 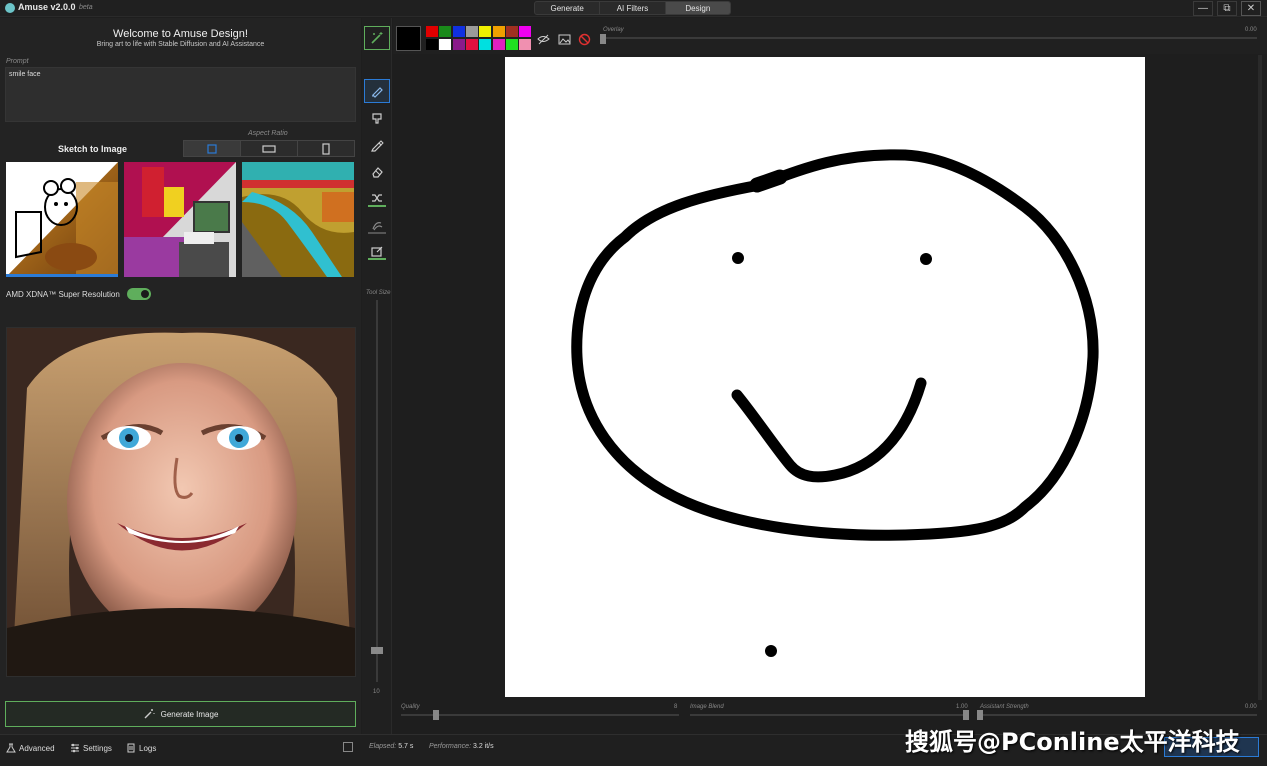 What do you see at coordinates (376, 692) in the screenshot?
I see `tool-size-value: 10` at bounding box center [376, 692].